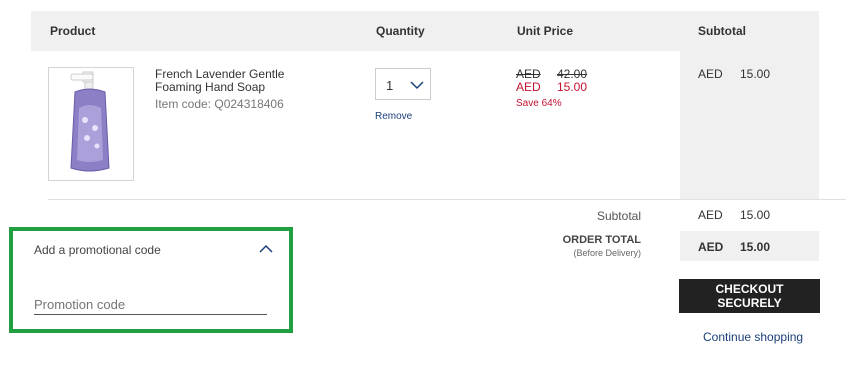 The image size is (846, 366). What do you see at coordinates (545, 31) in the screenshot?
I see `header-unit-price: Unit Price` at bounding box center [545, 31].